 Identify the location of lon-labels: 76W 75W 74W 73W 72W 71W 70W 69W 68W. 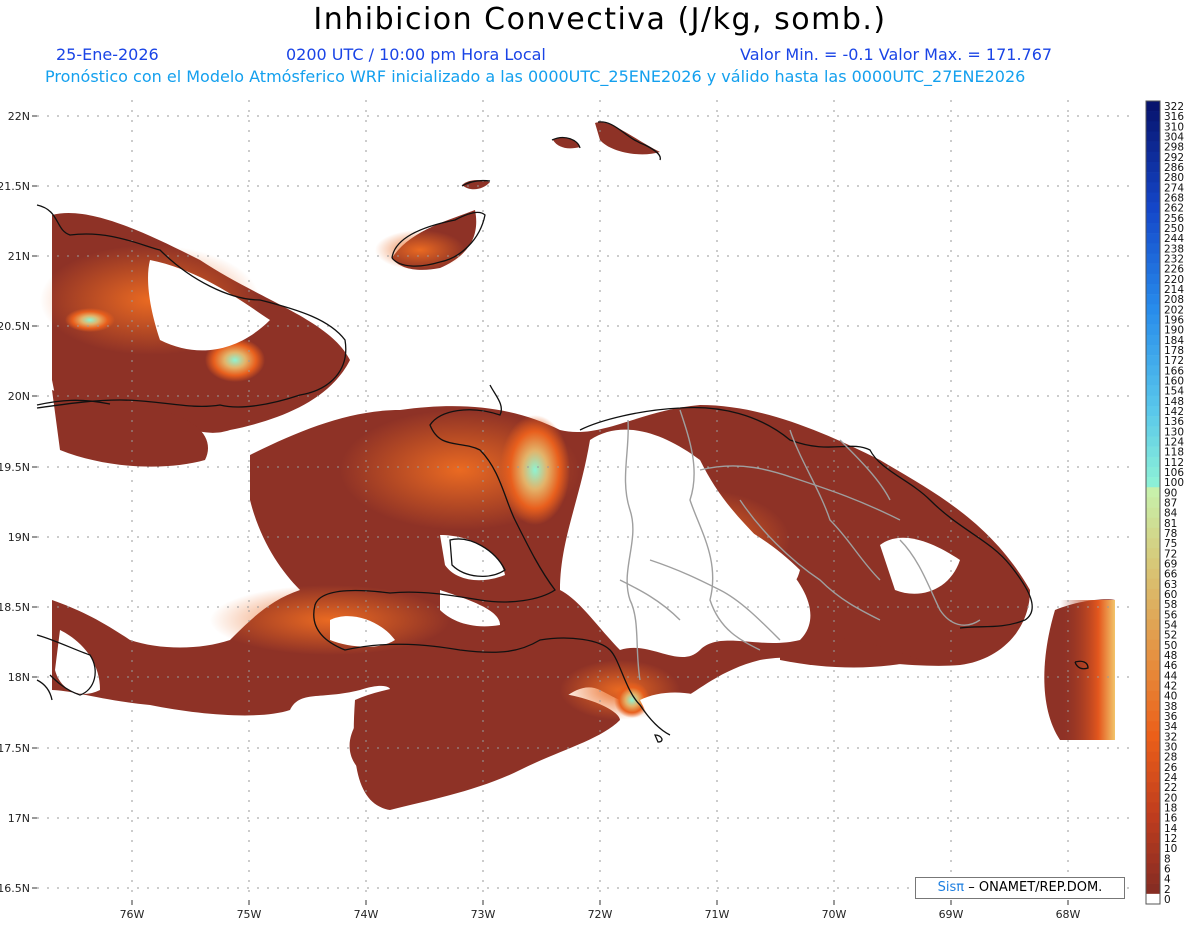
(600, 914).